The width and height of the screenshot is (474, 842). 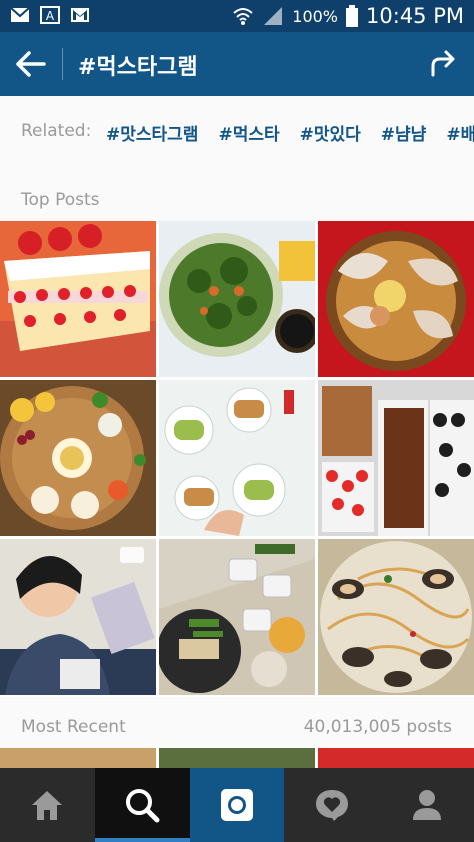 I want to click on nav-profile, so click(x=426, y=805).